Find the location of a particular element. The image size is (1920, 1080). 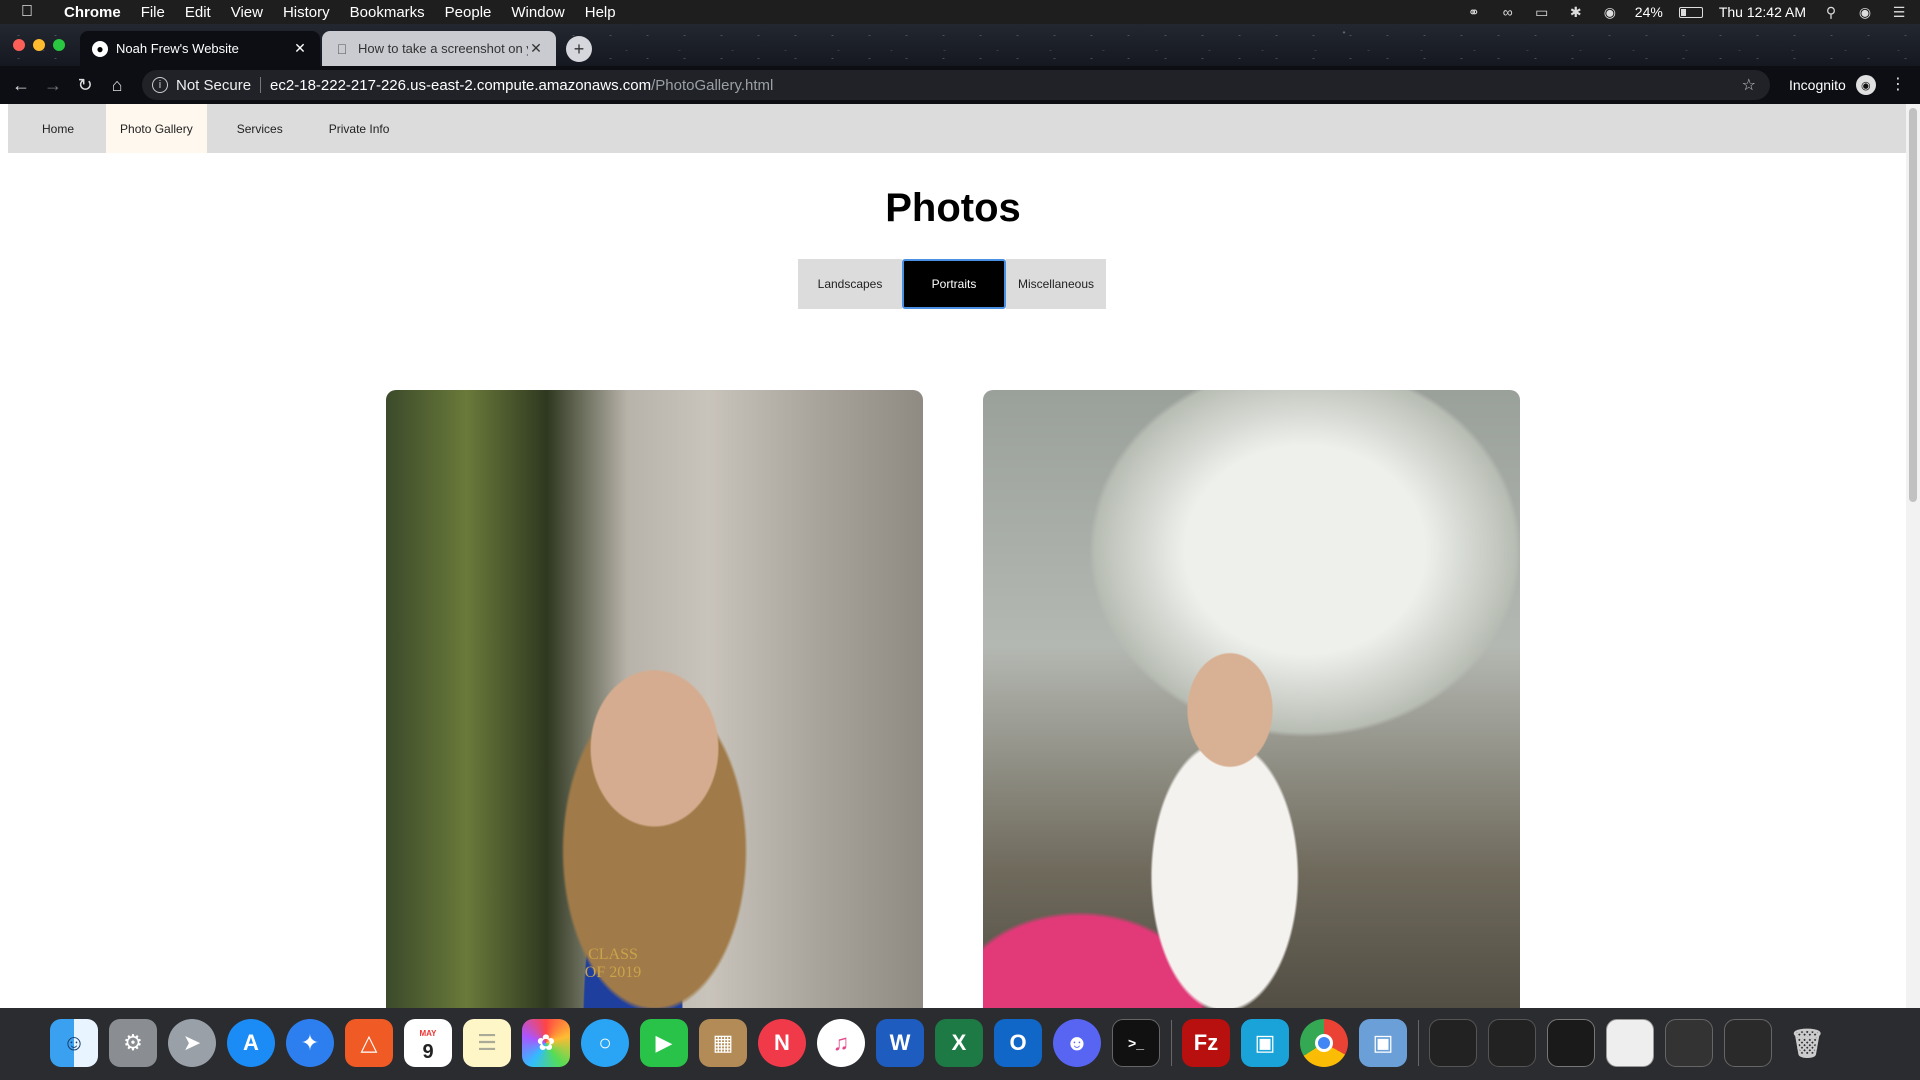

gallery-filter-buttons: Landscapes Portraits Miscellaneous is located at coordinates (952, 284).